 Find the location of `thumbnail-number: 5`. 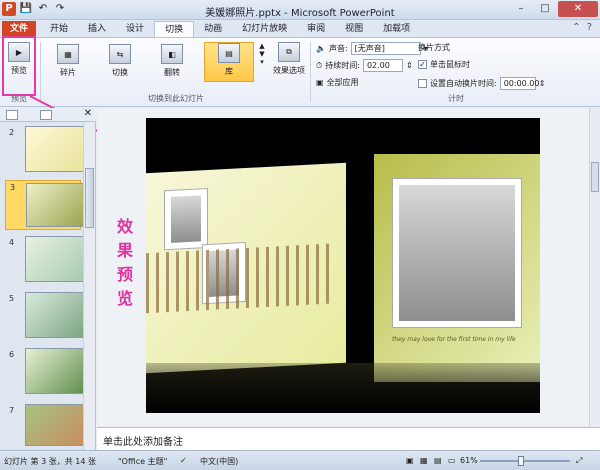

thumbnail-number: 5 is located at coordinates (12, 298).